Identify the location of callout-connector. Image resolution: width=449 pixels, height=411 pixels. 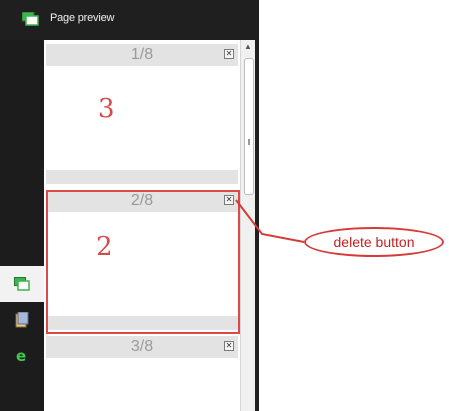
(270, 221).